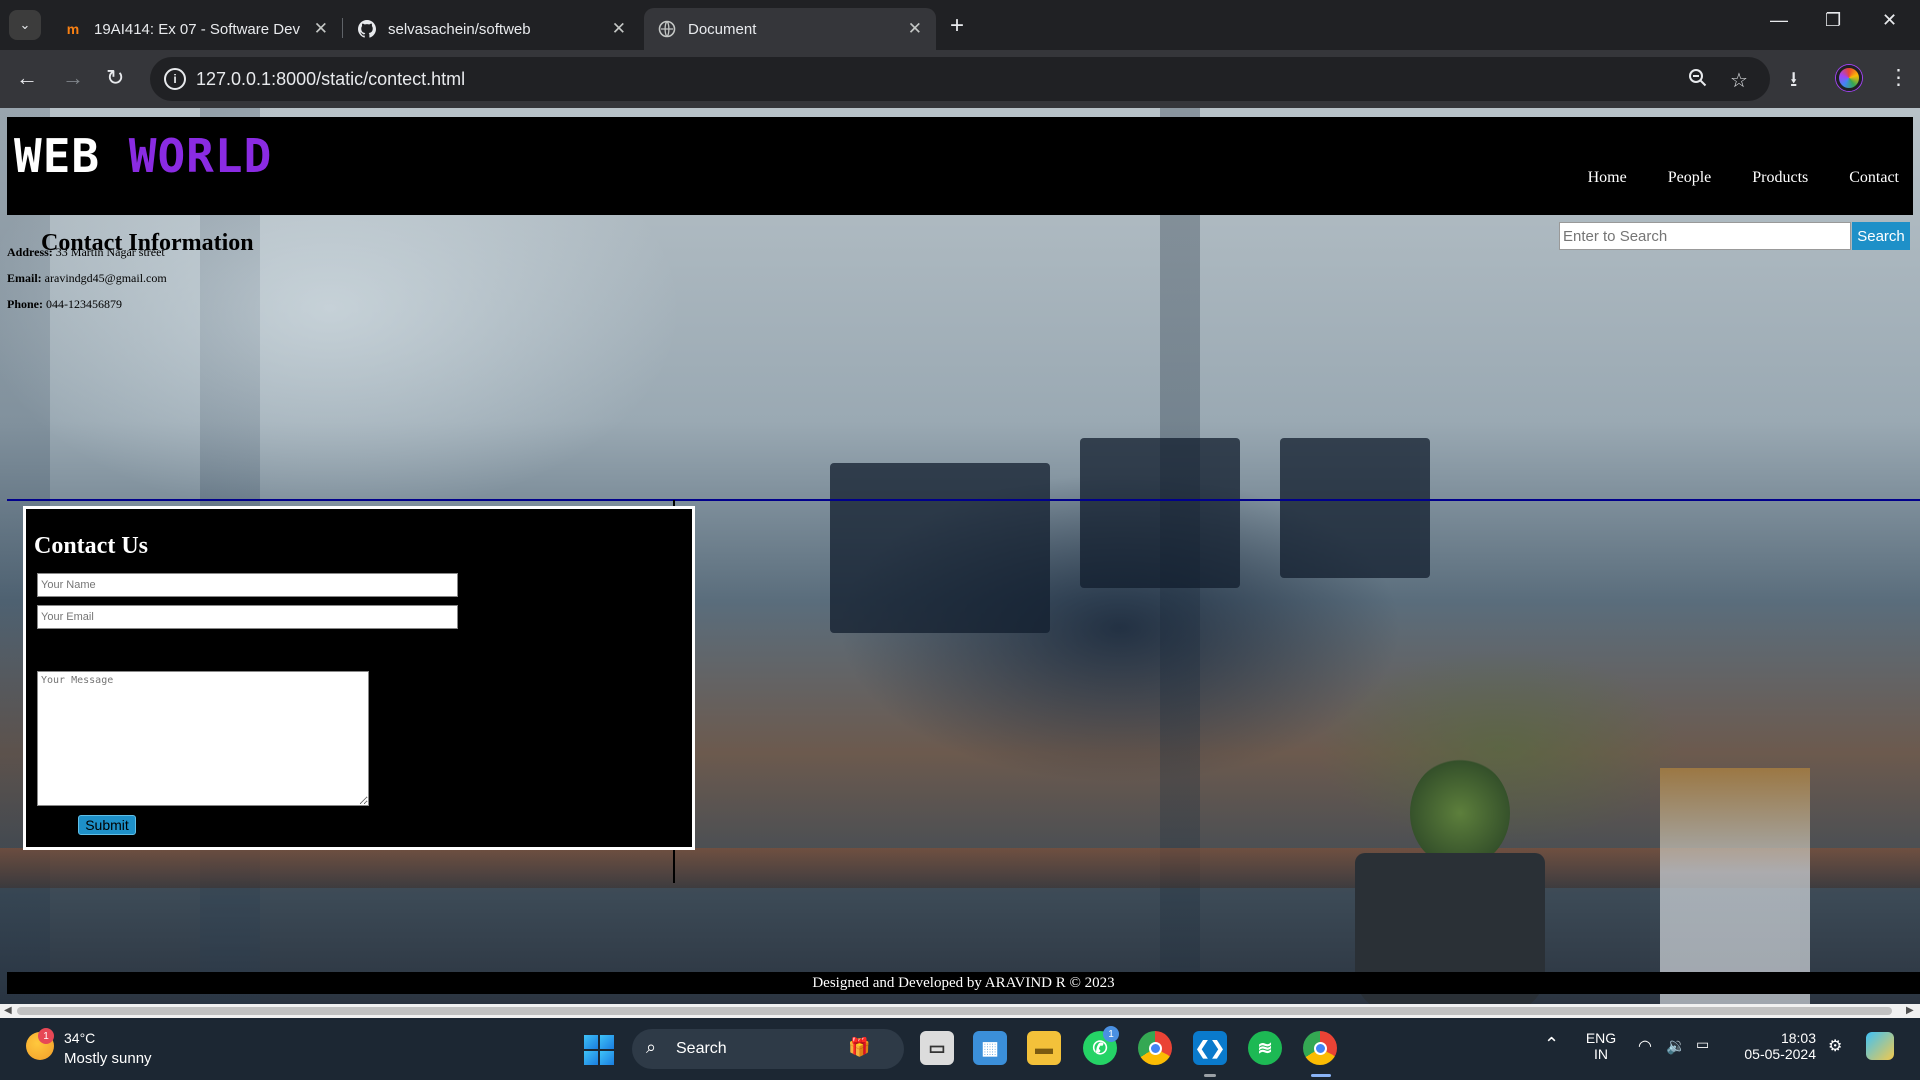 This screenshot has width=1920, height=1080. I want to click on moodle-icon: m, so click(73, 29).